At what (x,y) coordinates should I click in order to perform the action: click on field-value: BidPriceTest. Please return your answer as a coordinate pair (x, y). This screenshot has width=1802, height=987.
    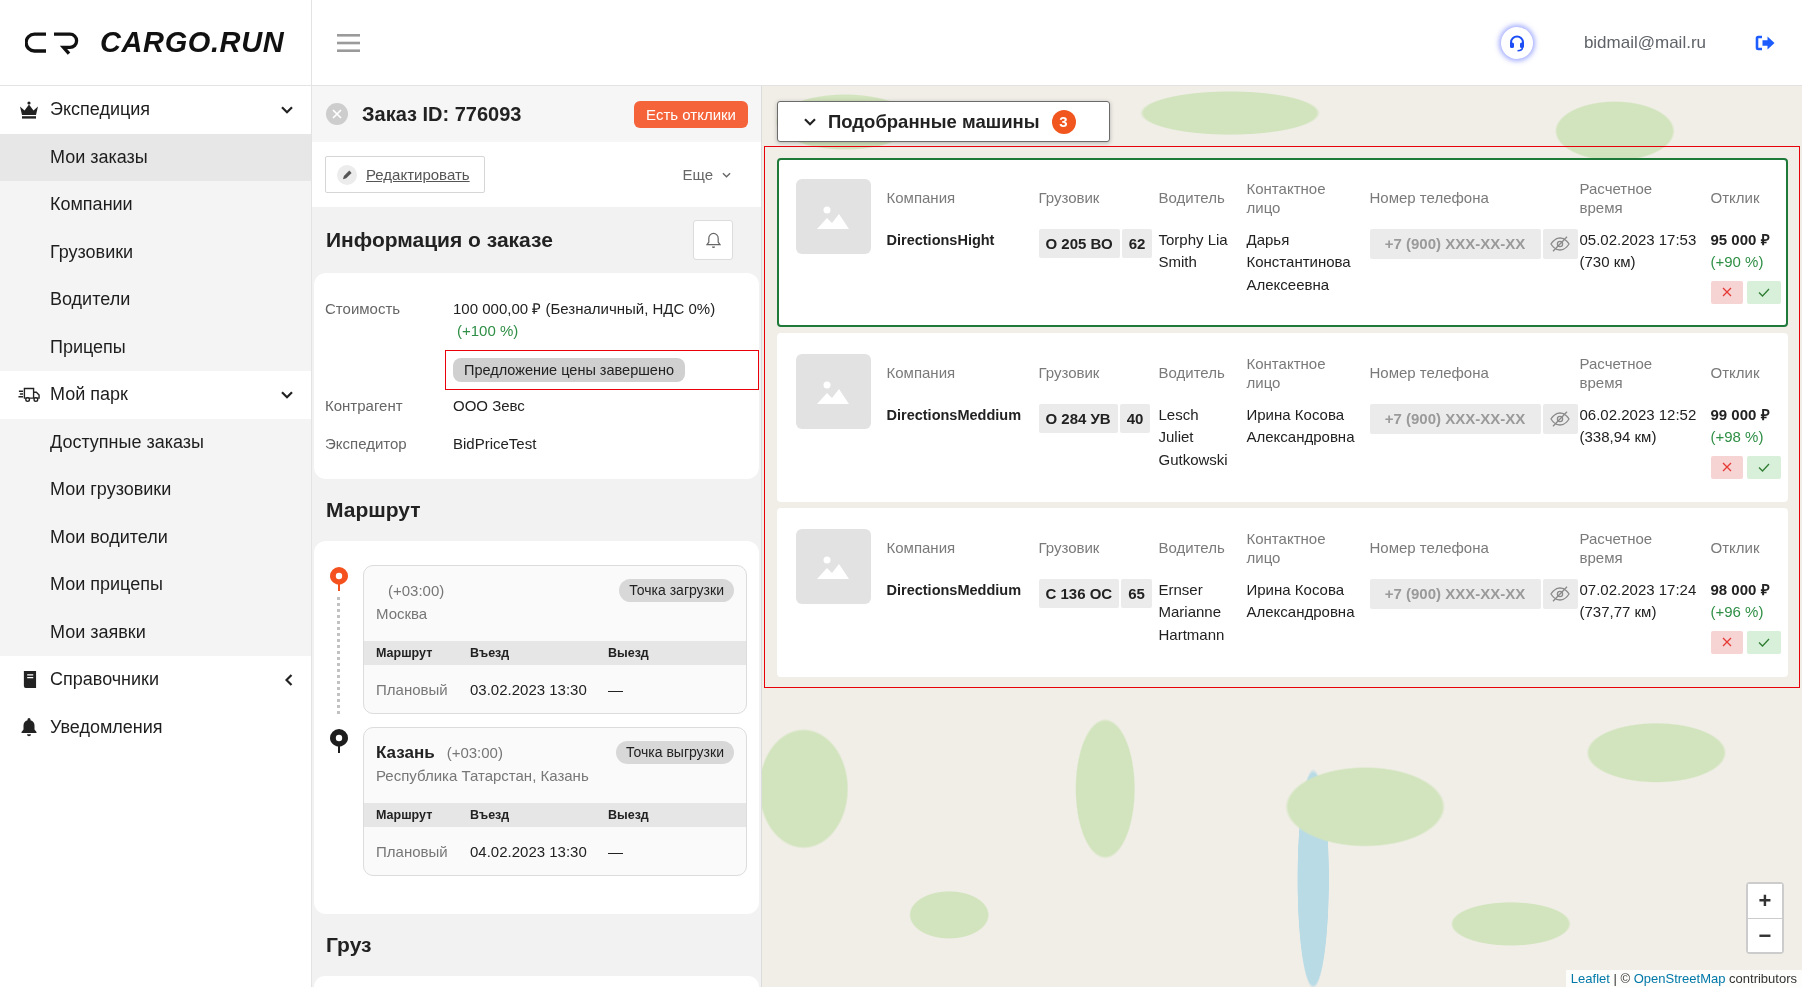
    Looking at the image, I should click on (495, 443).